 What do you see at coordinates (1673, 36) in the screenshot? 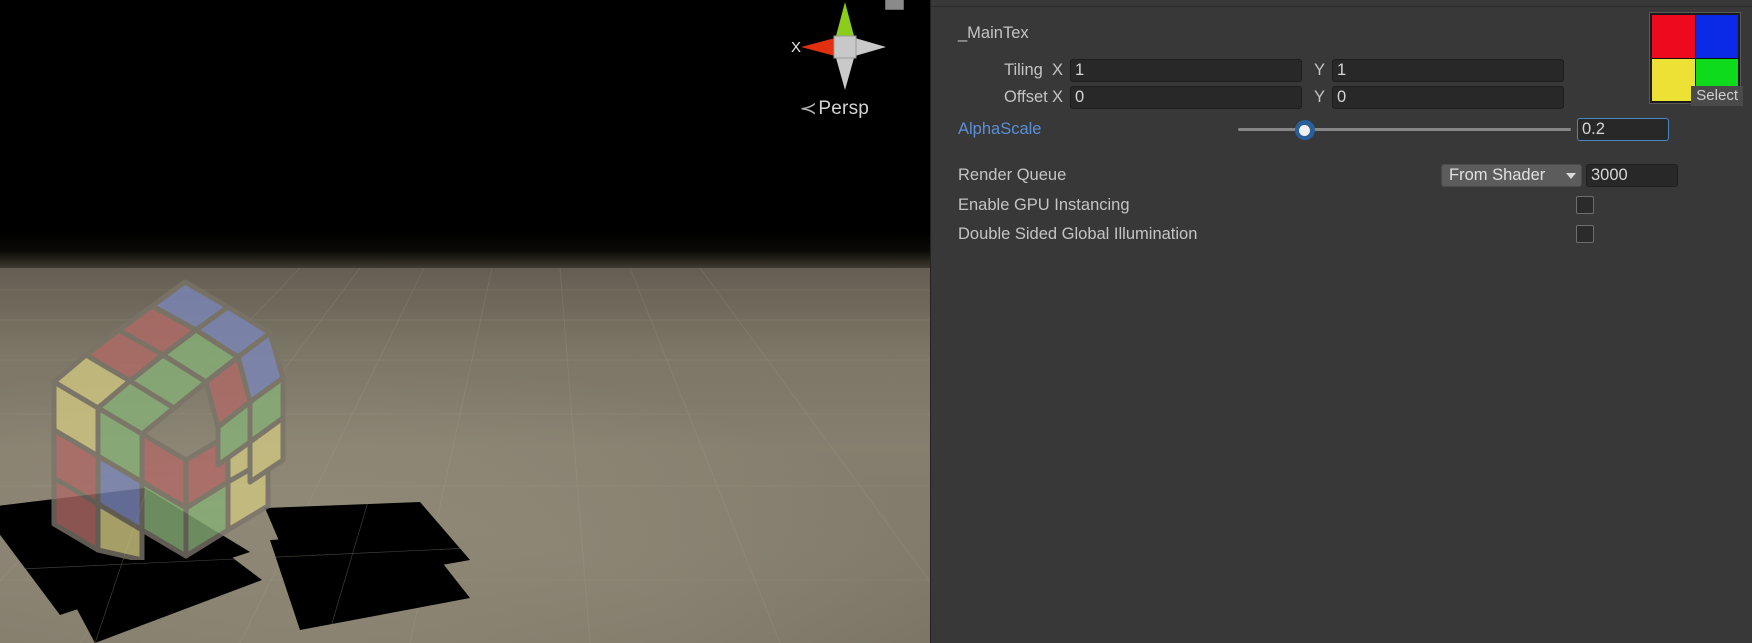
I see `texture-quadrant-top-left` at bounding box center [1673, 36].